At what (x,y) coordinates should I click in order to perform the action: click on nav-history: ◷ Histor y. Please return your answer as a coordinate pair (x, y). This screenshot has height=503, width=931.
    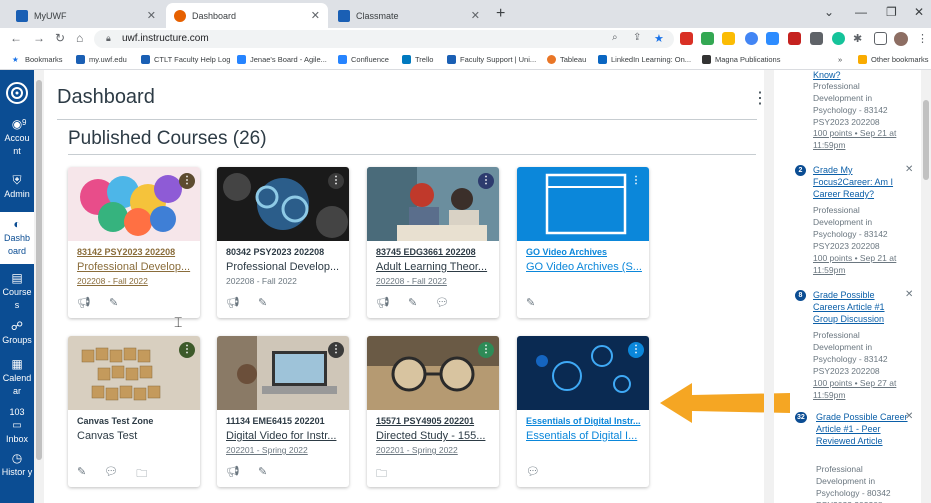
    Looking at the image, I should click on (17, 474).